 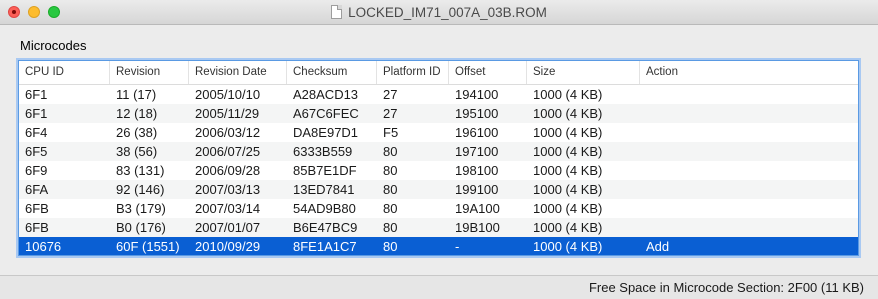 I want to click on cell-revision: 60F (1551), so click(x=148, y=246).